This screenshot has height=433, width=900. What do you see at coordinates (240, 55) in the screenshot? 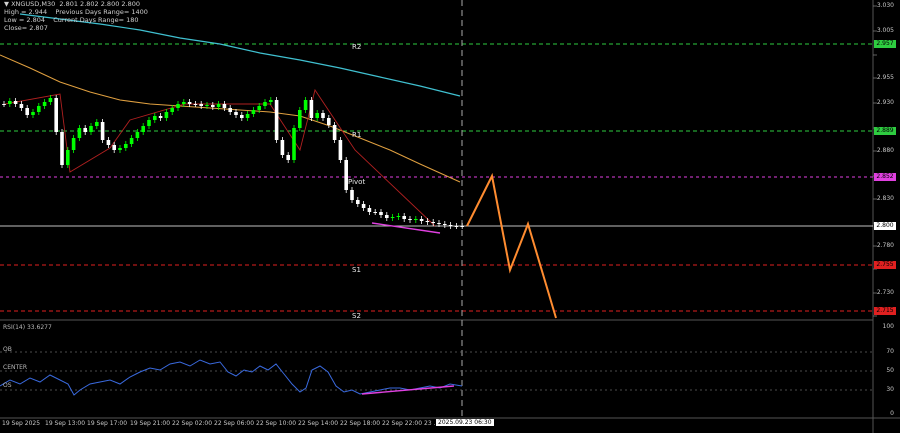
I see `slow-moving-average` at bounding box center [240, 55].